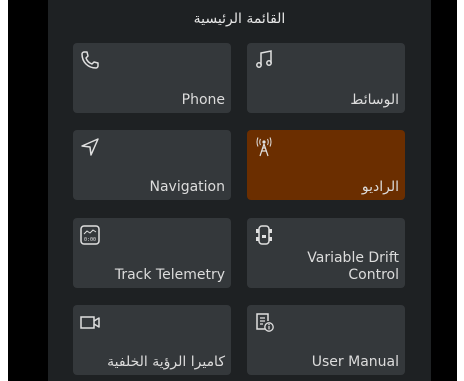 The width and height of the screenshot is (464, 381). What do you see at coordinates (326, 78) in the screenshot?
I see `media-tile: الوسائط` at bounding box center [326, 78].